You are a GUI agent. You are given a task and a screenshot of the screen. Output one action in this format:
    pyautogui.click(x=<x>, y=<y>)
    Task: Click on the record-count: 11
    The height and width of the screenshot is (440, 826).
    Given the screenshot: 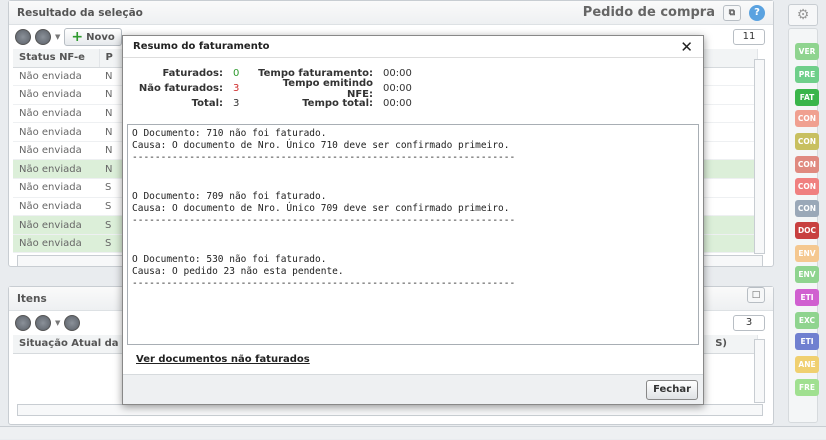 What is the action you would take?
    pyautogui.click(x=749, y=37)
    